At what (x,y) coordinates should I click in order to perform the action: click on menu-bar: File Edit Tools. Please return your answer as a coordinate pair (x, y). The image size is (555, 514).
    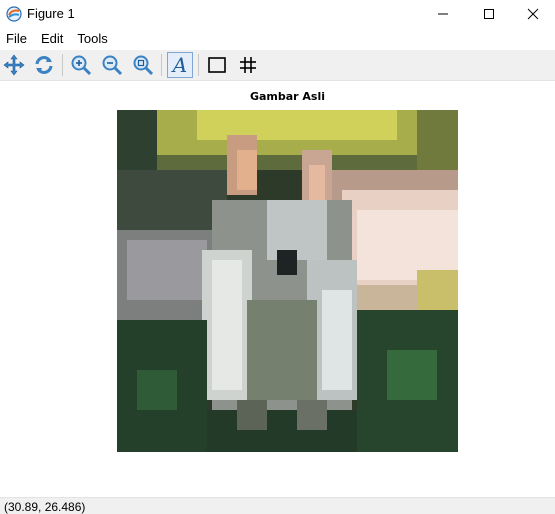
    Looking at the image, I should click on (277, 39).